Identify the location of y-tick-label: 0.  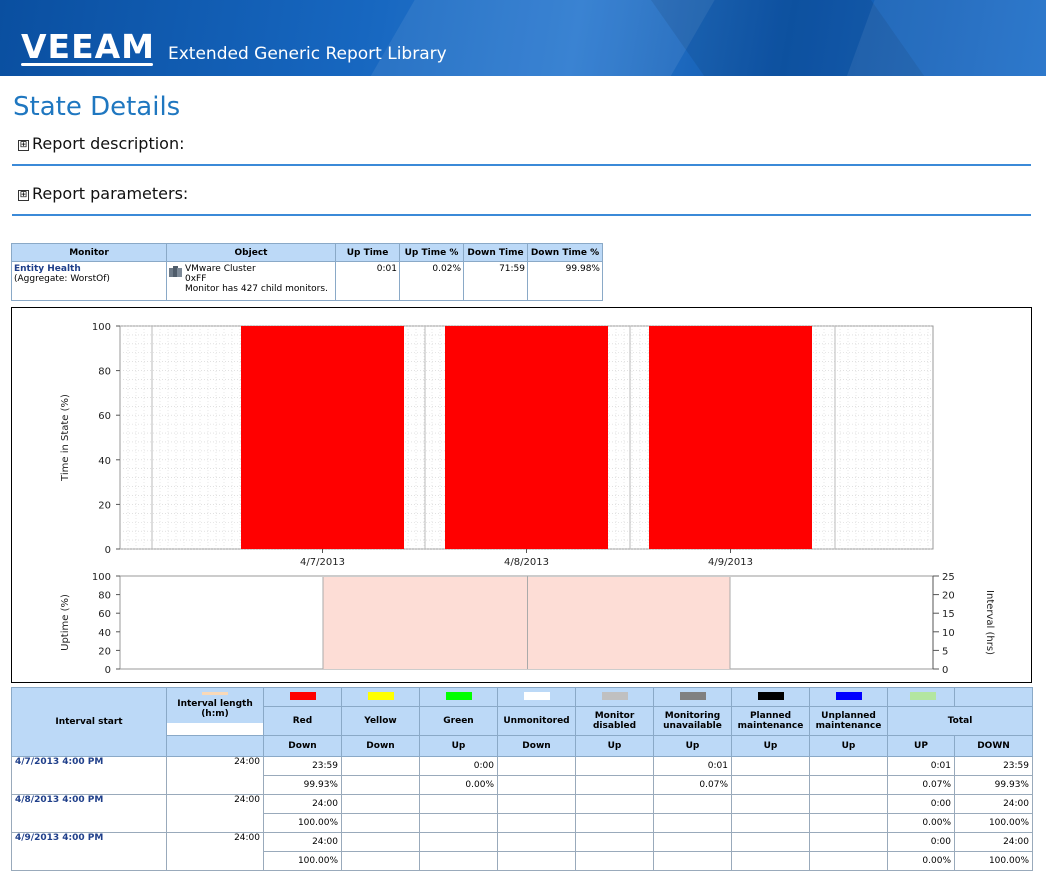
(108, 670).